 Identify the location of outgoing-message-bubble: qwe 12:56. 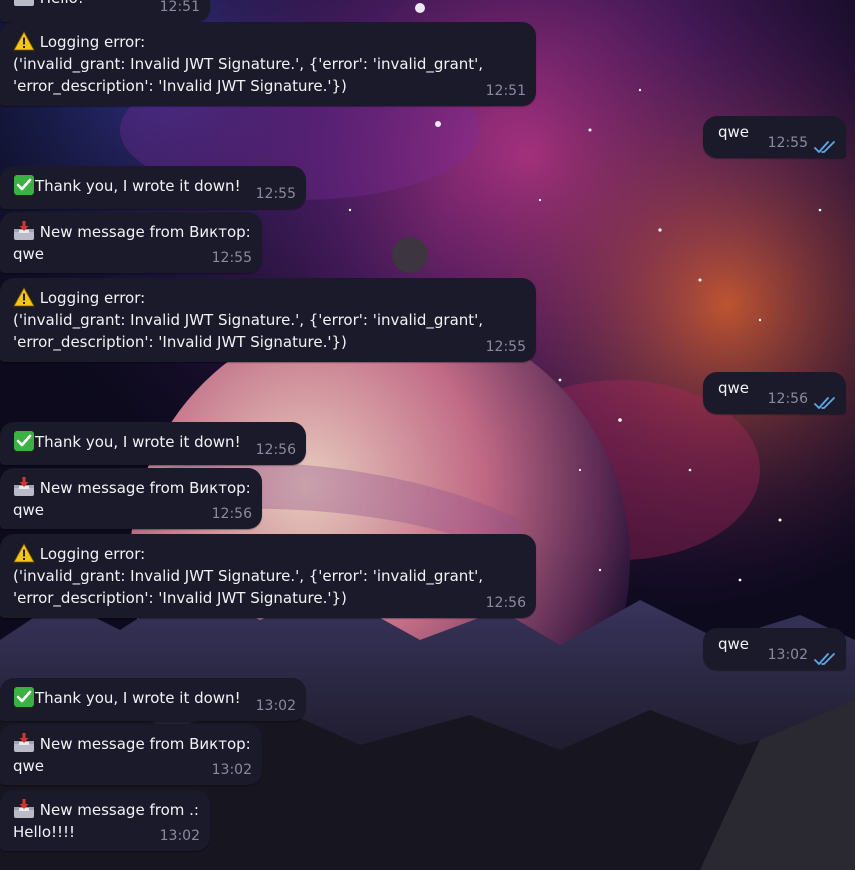
(774, 393).